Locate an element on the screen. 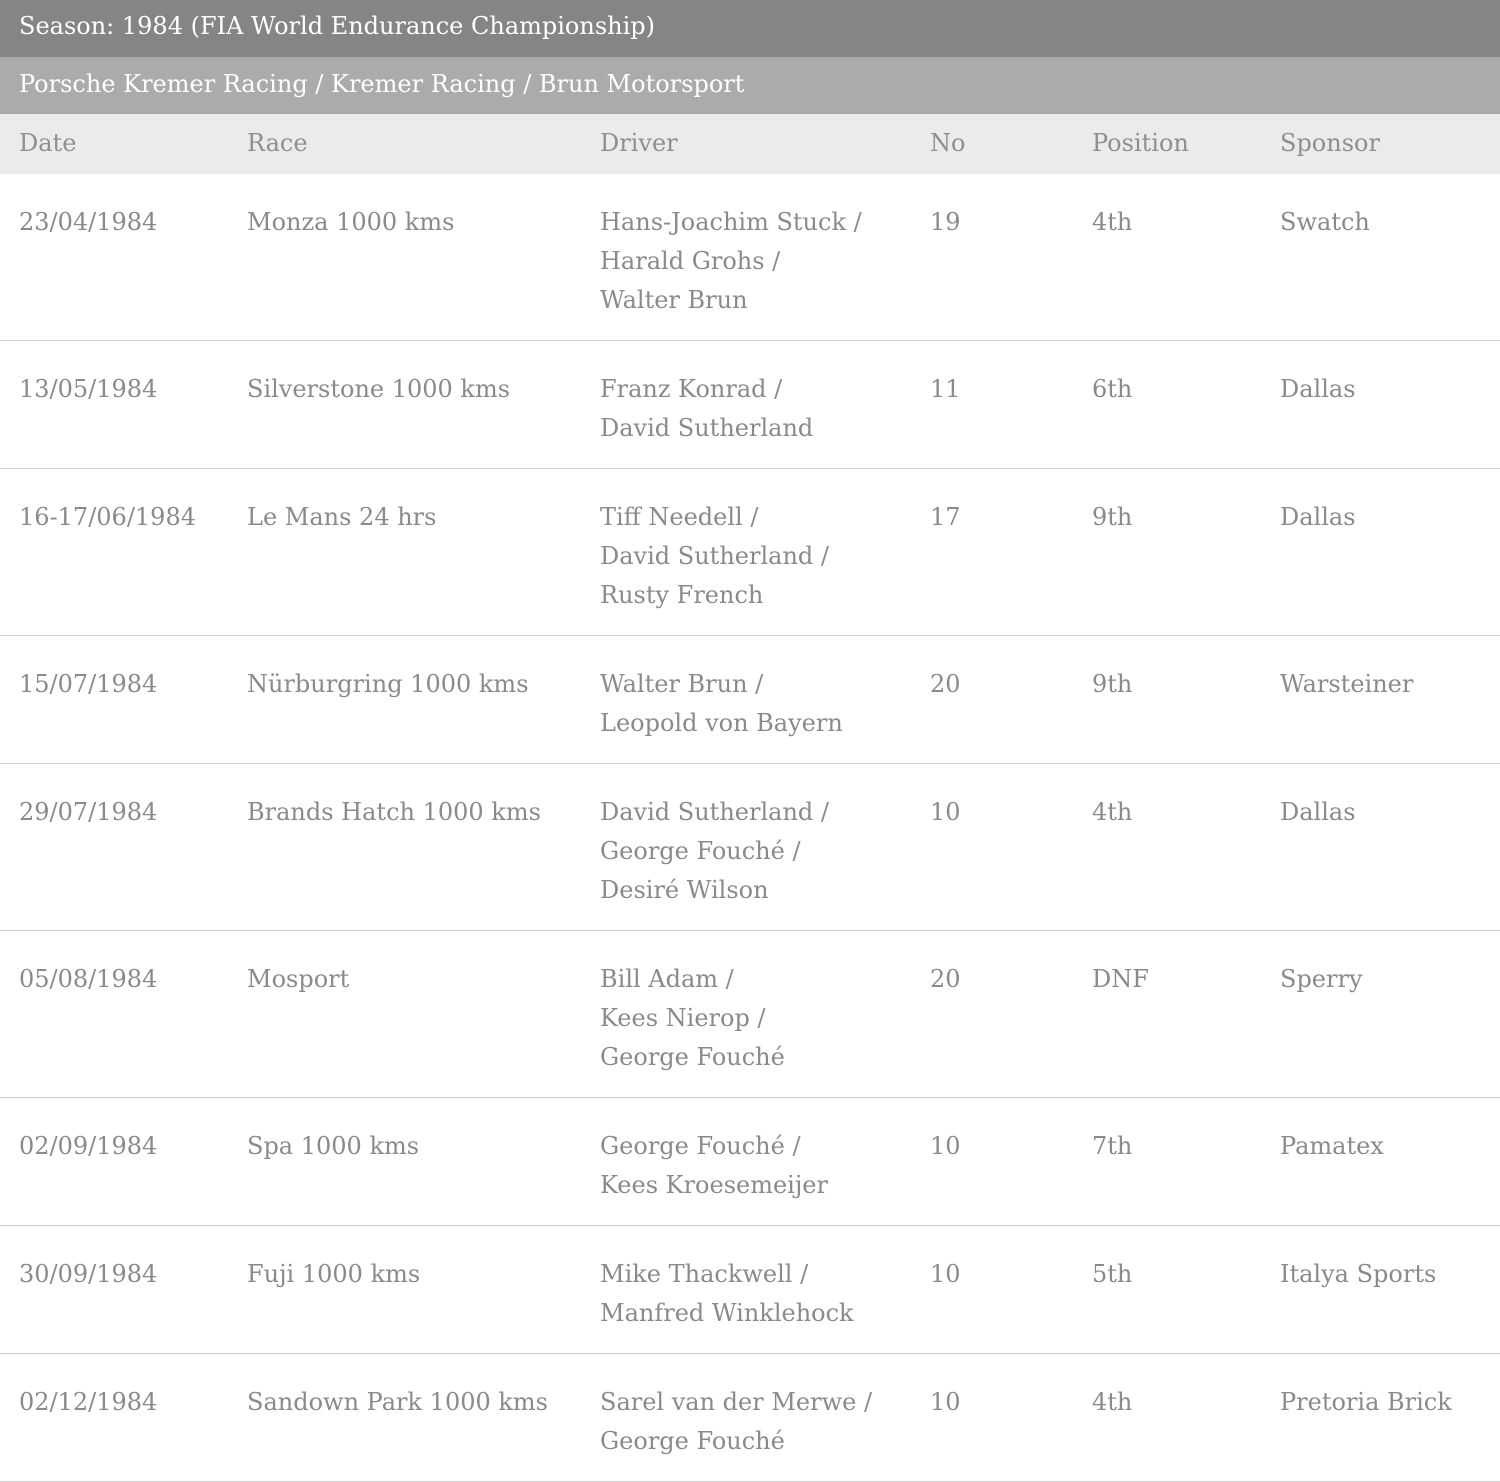 The width and height of the screenshot is (1500, 1482). cell-position: 6th is located at coordinates (1186, 404).